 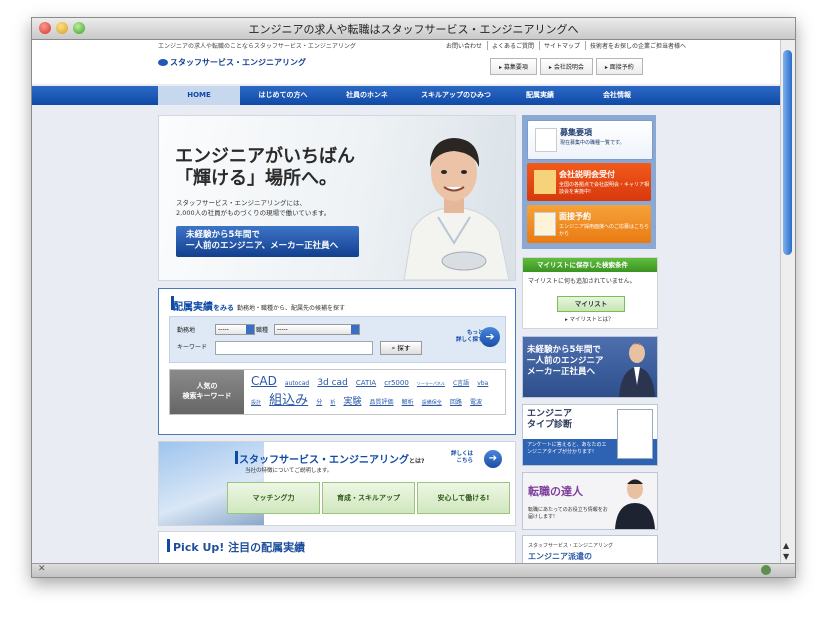 I want to click on matching-button: マッチング力, so click(x=273, y=498).